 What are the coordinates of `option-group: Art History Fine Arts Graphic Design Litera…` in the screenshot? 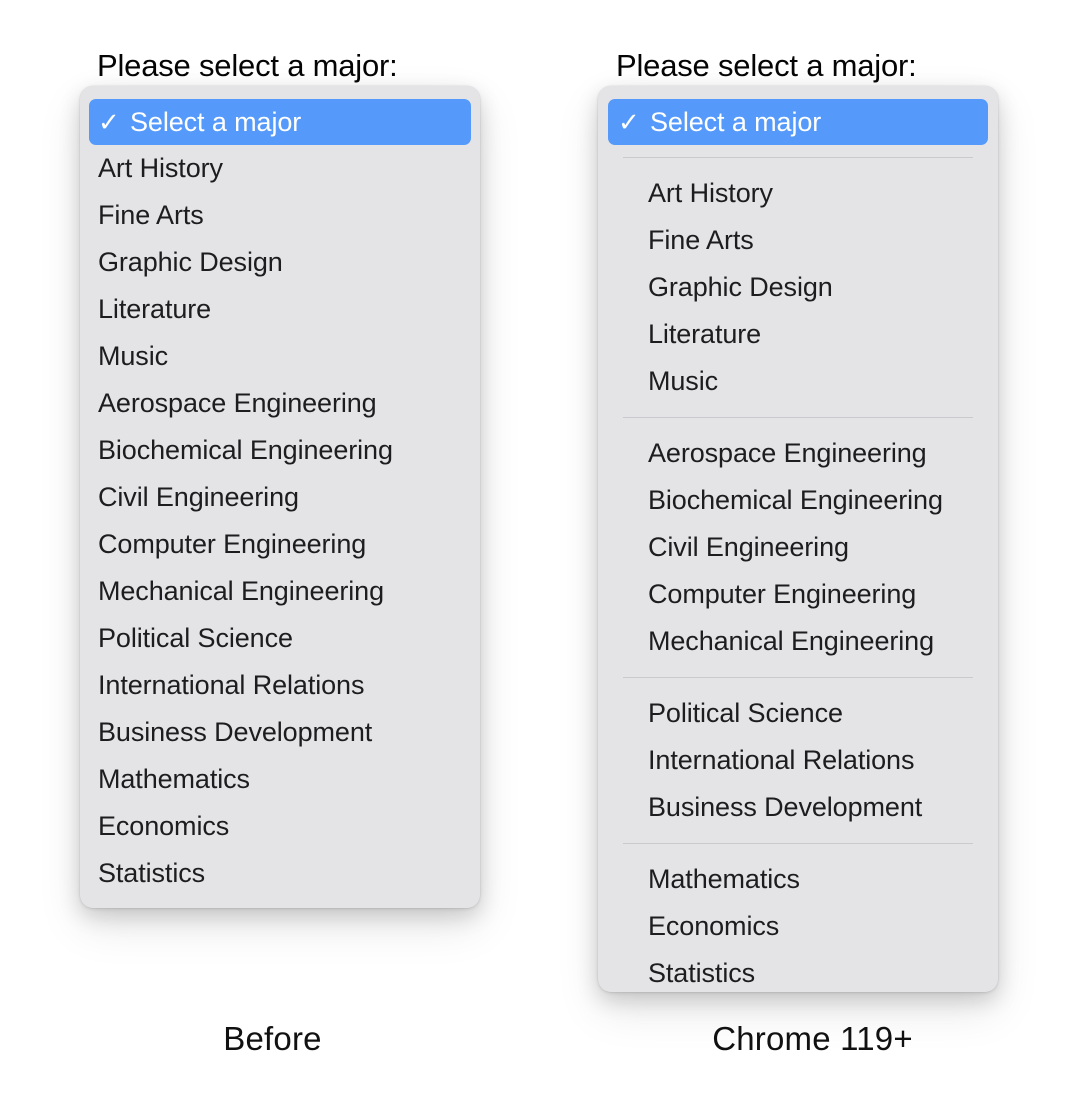 It's located at (798, 287).